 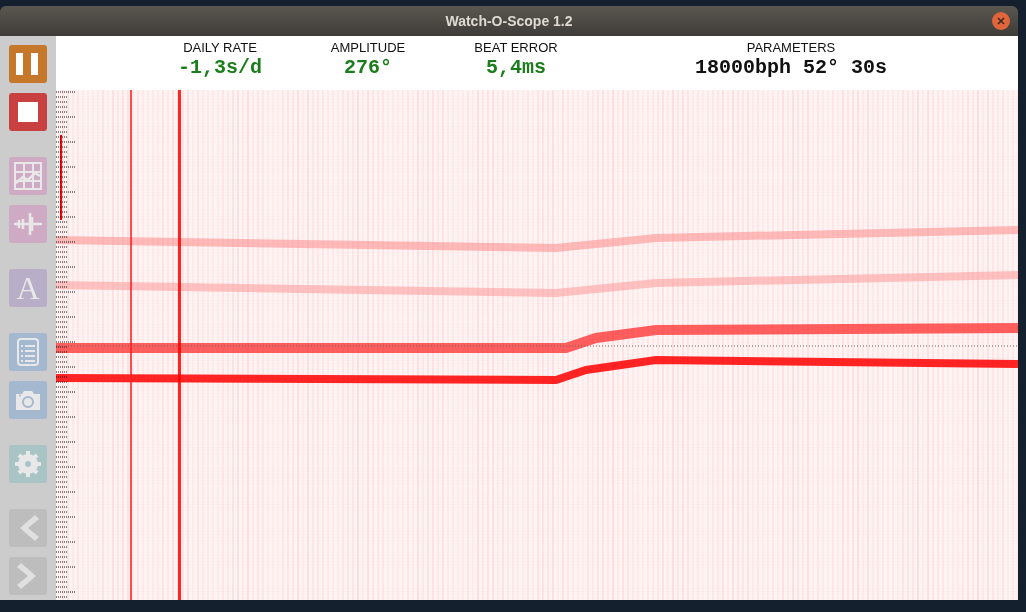 I want to click on readout-value: 276°, so click(x=368, y=67).